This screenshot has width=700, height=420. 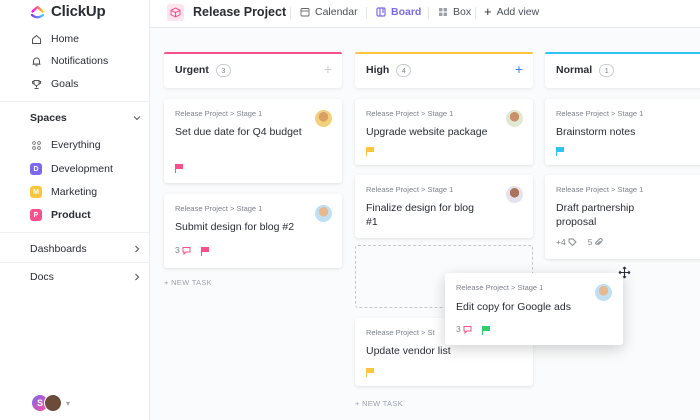 I want to click on plus-icon: +, so click(x=488, y=11).